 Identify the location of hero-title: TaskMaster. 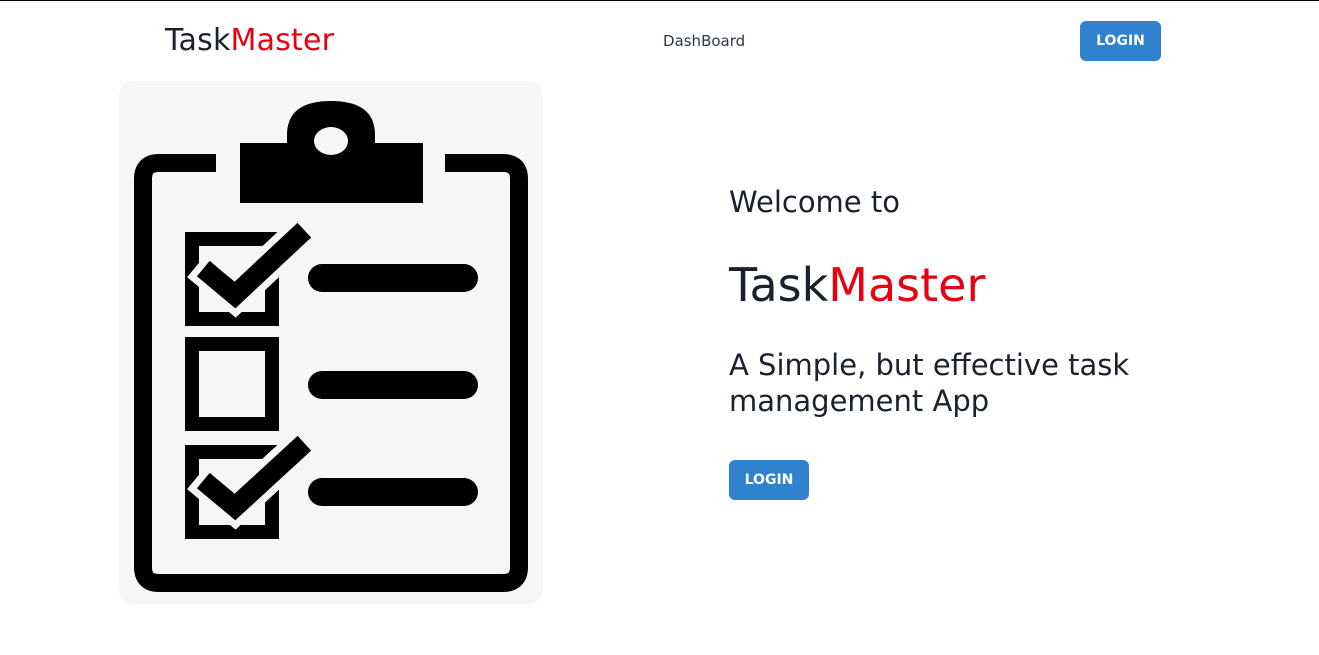
(857, 285).